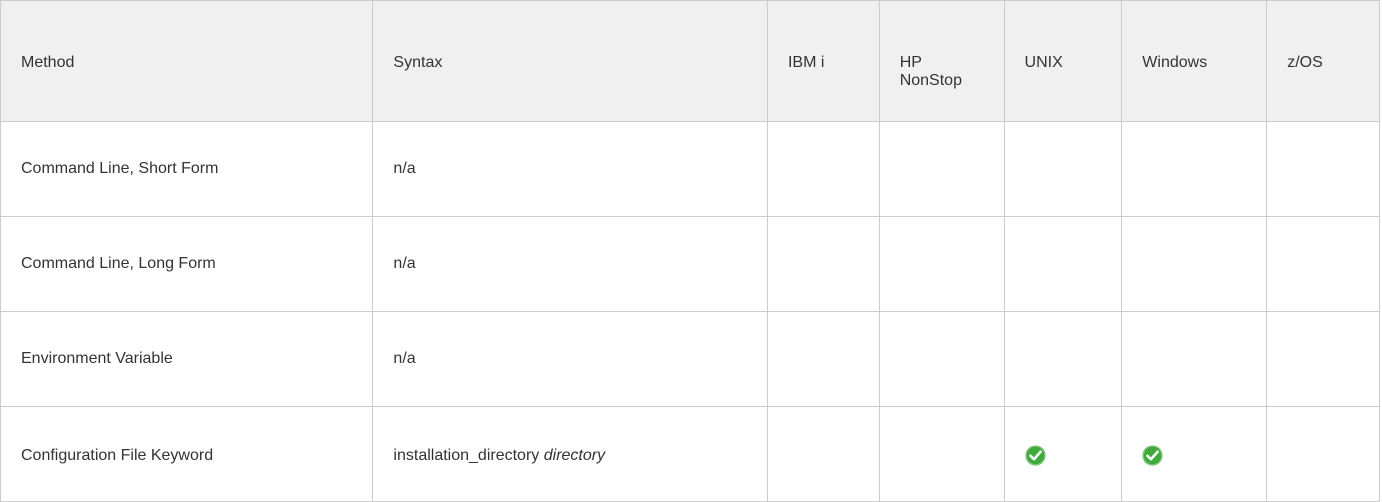 This screenshot has width=1382, height=502. I want to click on method-cell: Command Line, Short Form, so click(187, 169).